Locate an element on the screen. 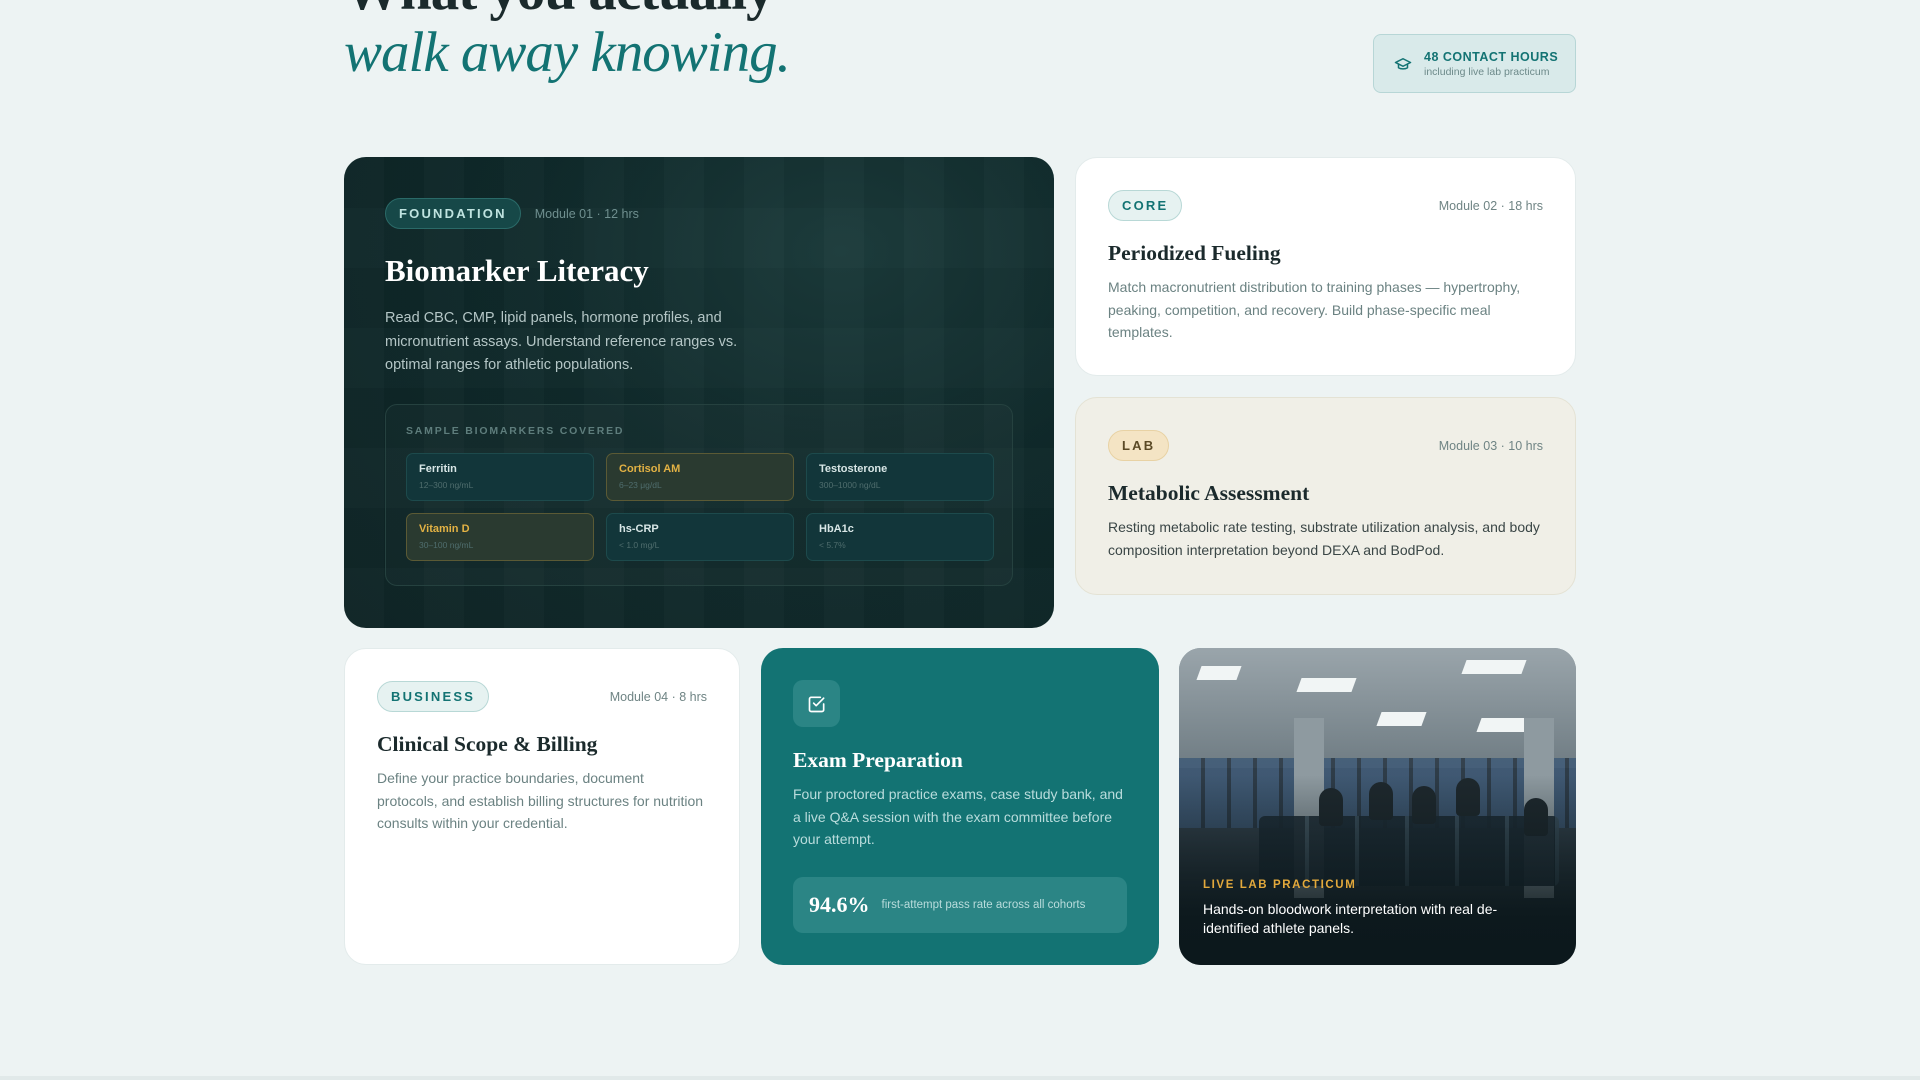 This screenshot has width=1920, height=1080. biomarker-name: Testosterone is located at coordinates (853, 469).